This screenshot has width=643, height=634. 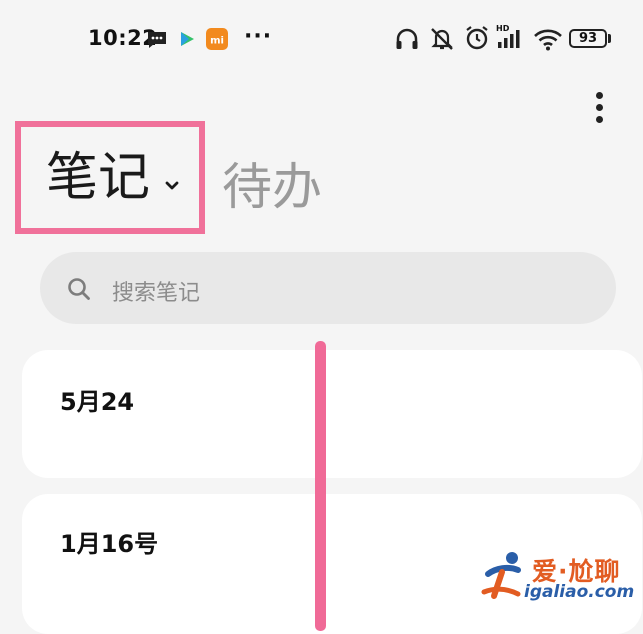 What do you see at coordinates (328, 288) in the screenshot?
I see `search-bar: 搜索笔记` at bounding box center [328, 288].